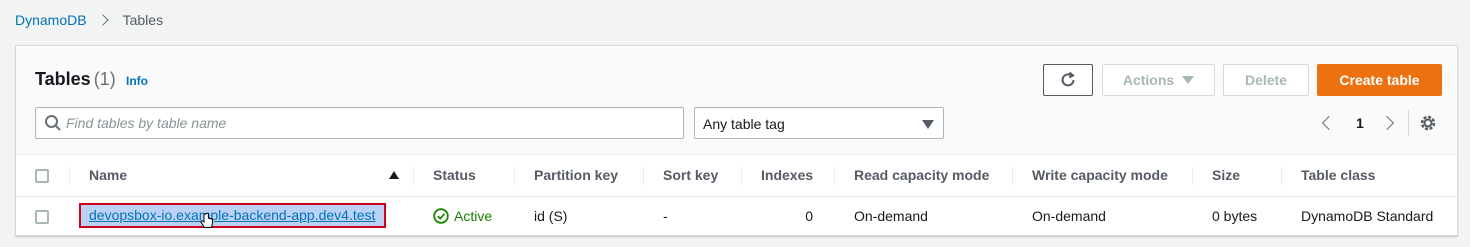 The width and height of the screenshot is (1470, 247). What do you see at coordinates (1369, 175) in the screenshot?
I see `column-header-table-class: Table class` at bounding box center [1369, 175].